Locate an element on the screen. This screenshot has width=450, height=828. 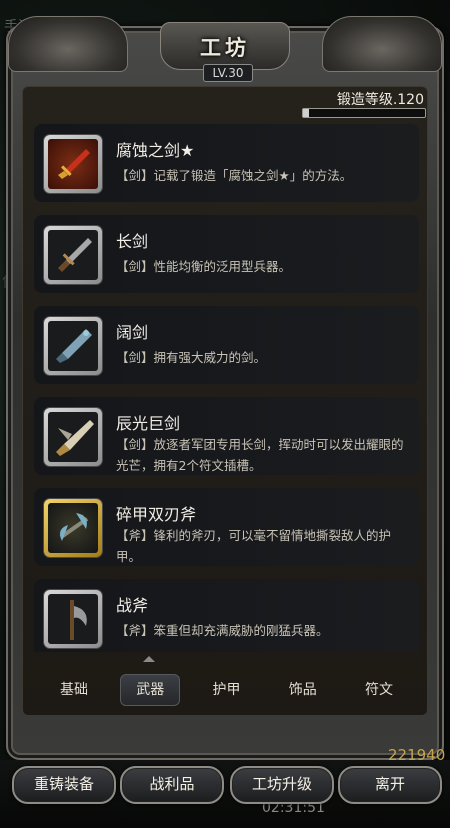
item-description: 【剑】放逐者军团专用长剑，挥动时可以发出耀眼的光芒，拥有2个符文插槽。 is located at coordinates (260, 455).